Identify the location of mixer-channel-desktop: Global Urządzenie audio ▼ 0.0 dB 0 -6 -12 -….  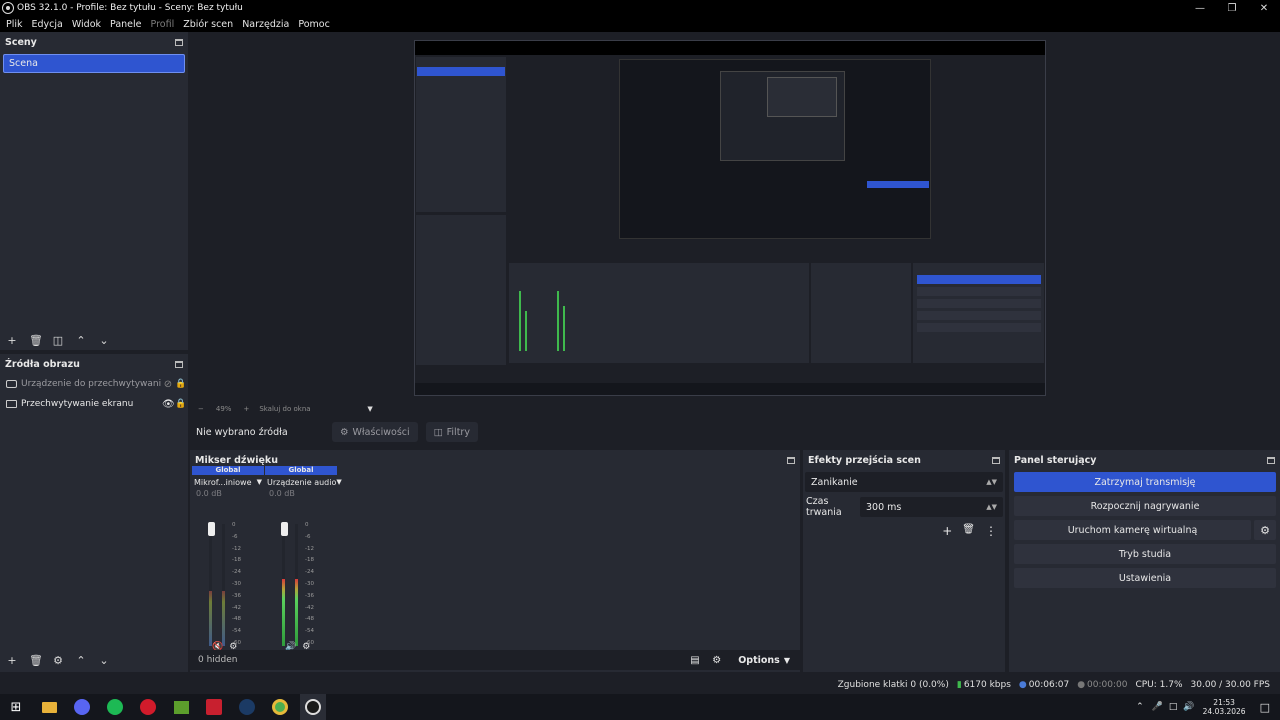
(303, 559).